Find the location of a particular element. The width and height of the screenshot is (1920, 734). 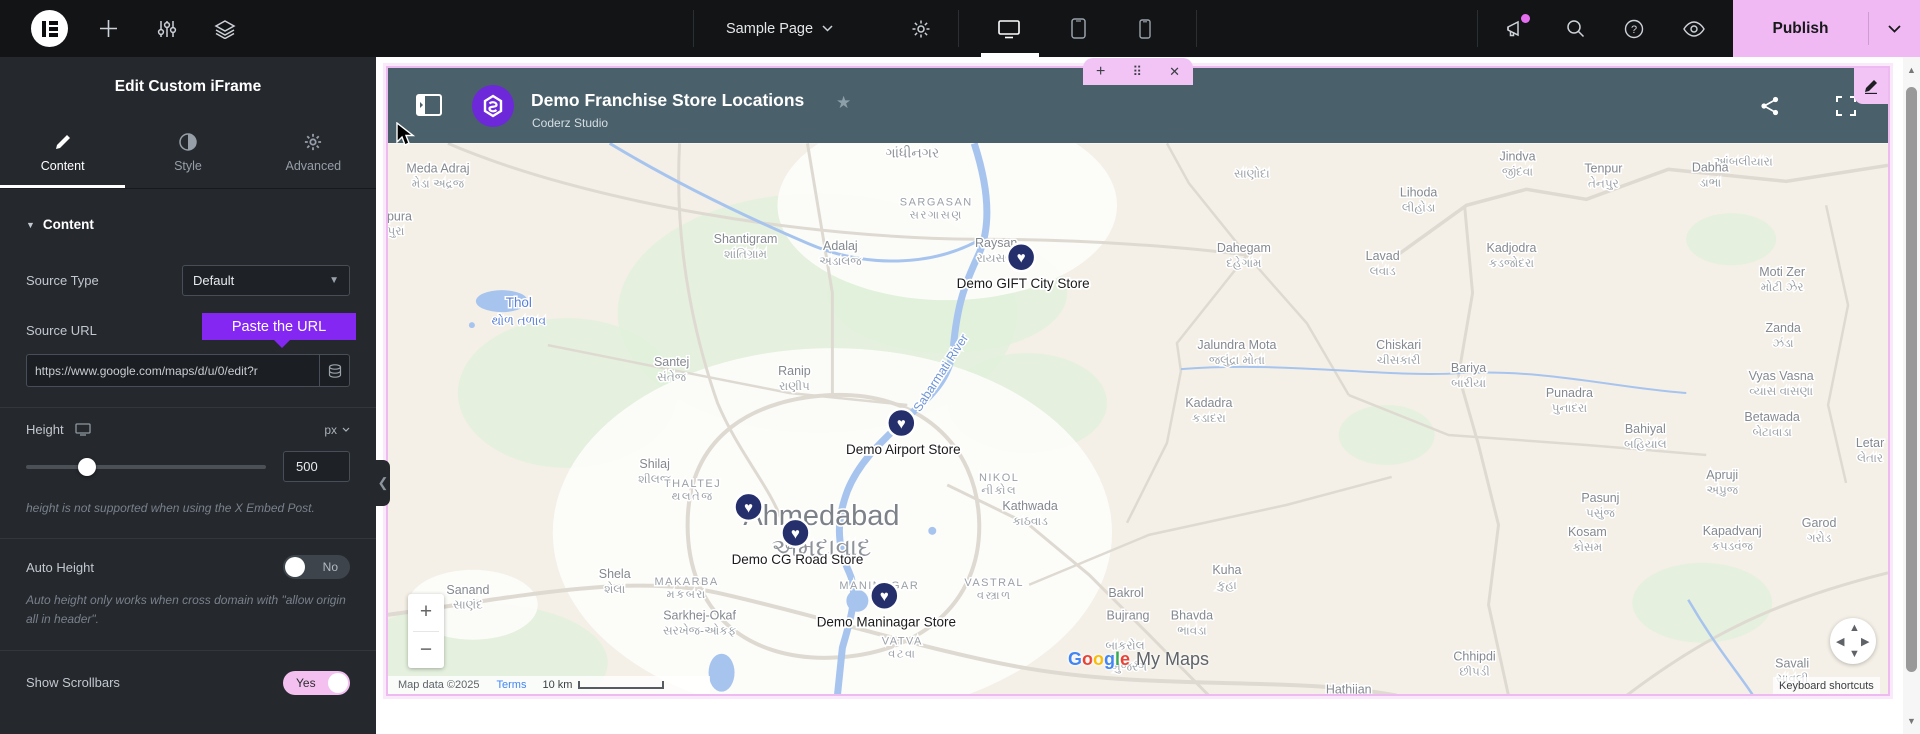

dynamic-tags-button is located at coordinates (334, 370).